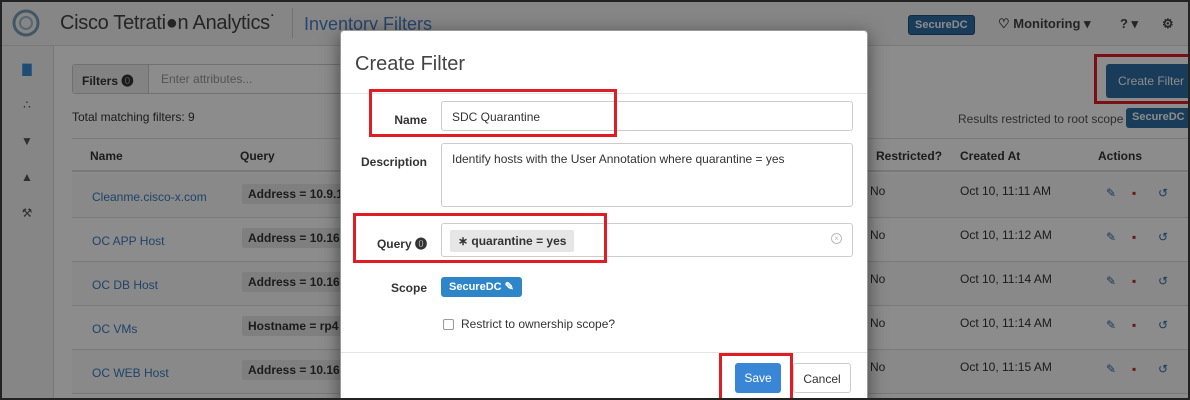 This screenshot has height=400, width=1190. Describe the element at coordinates (493, 113) in the screenshot. I see `name-highlight` at that location.